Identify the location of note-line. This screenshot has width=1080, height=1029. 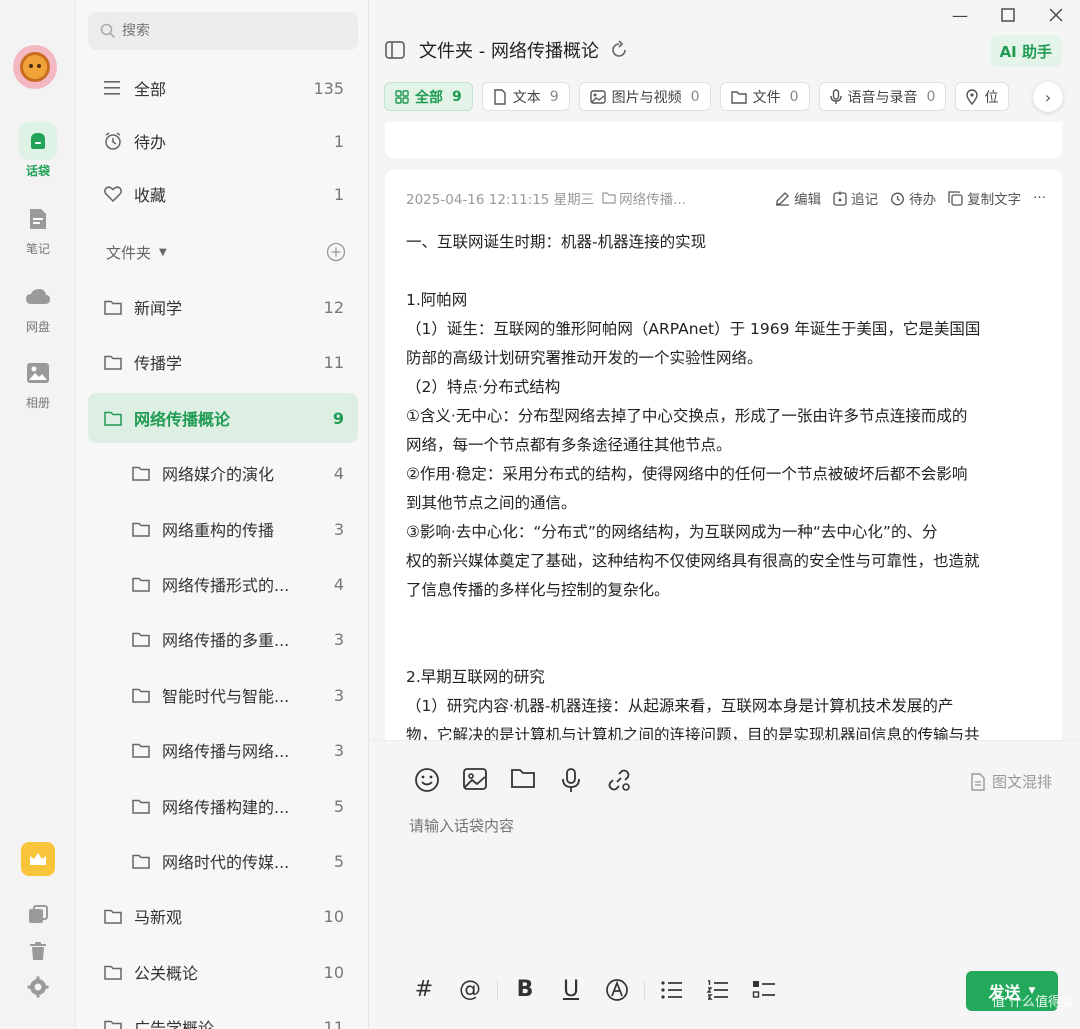
(726, 648).